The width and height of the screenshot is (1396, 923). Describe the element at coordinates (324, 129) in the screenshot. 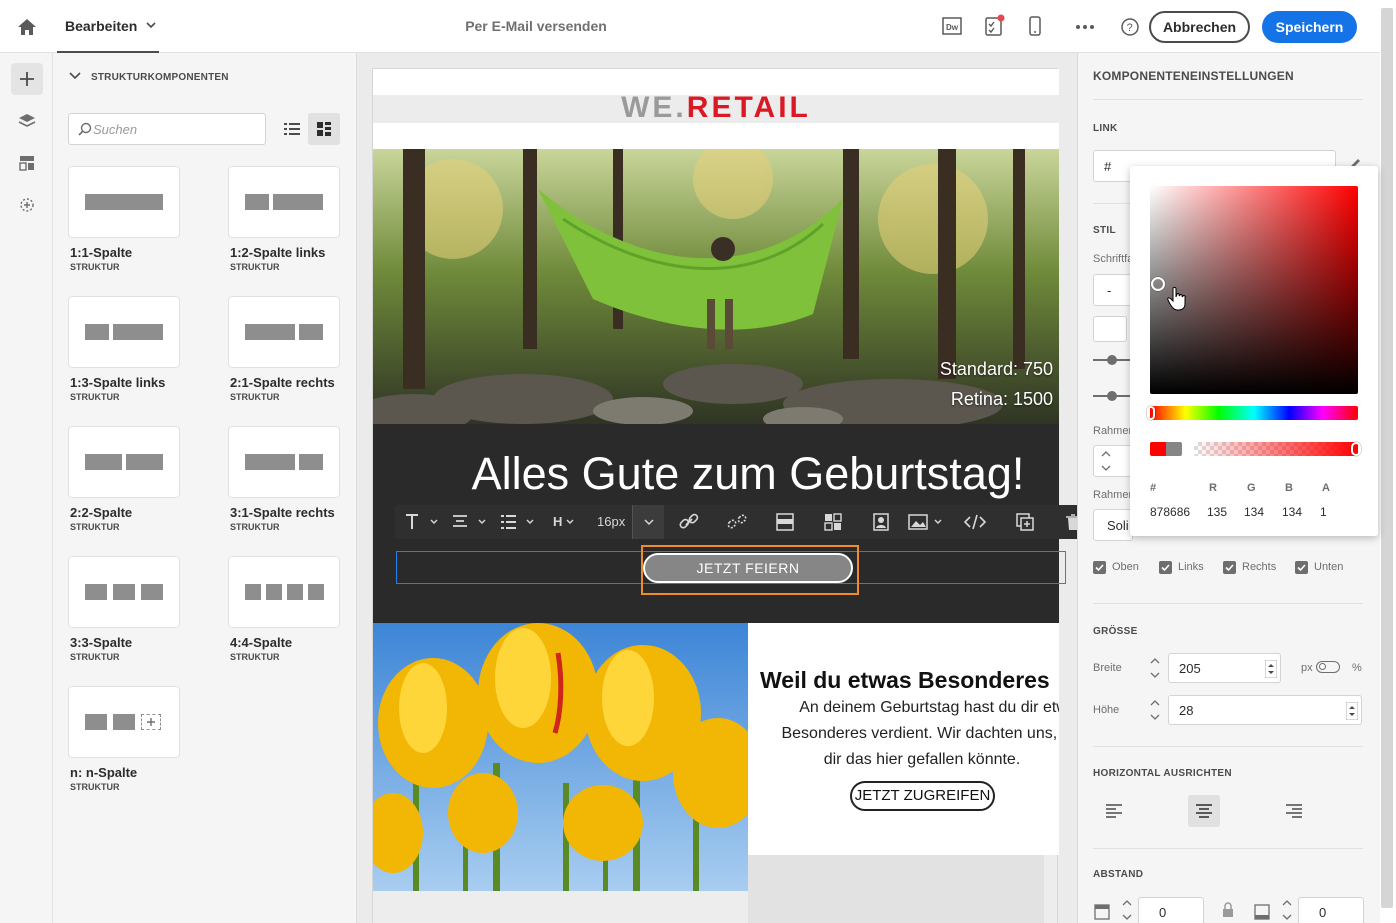

I see `grid-view-icon` at that location.